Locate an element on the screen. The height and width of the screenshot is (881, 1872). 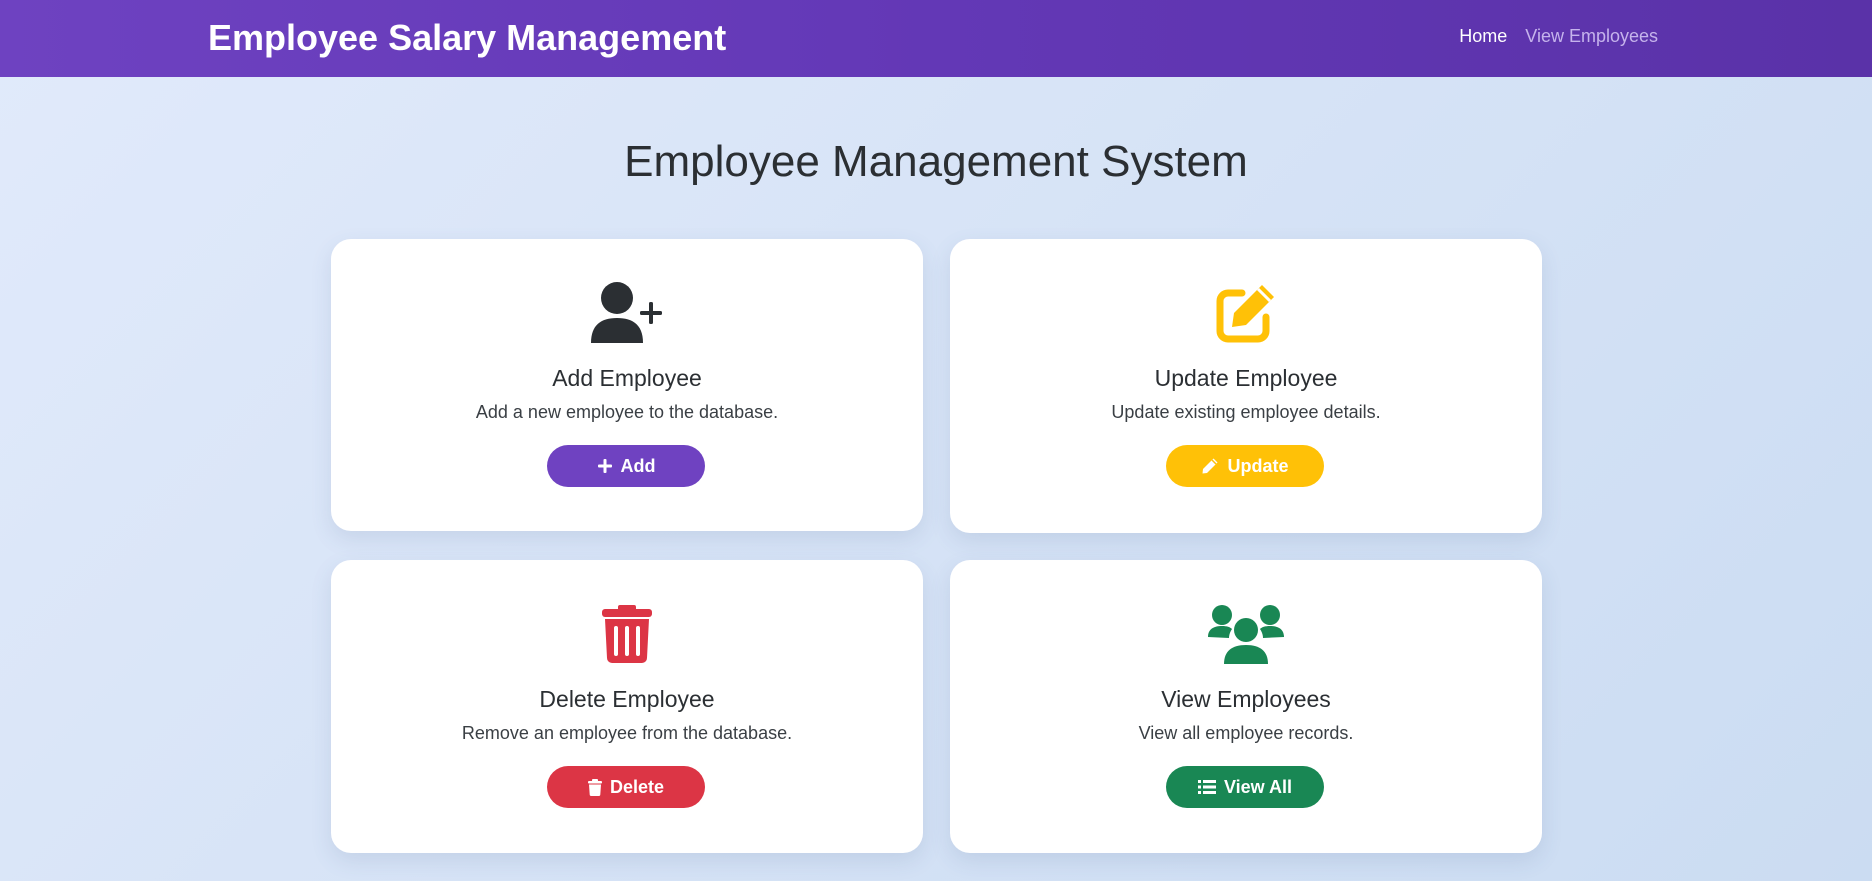
trash-icon is located at coordinates (627, 634).